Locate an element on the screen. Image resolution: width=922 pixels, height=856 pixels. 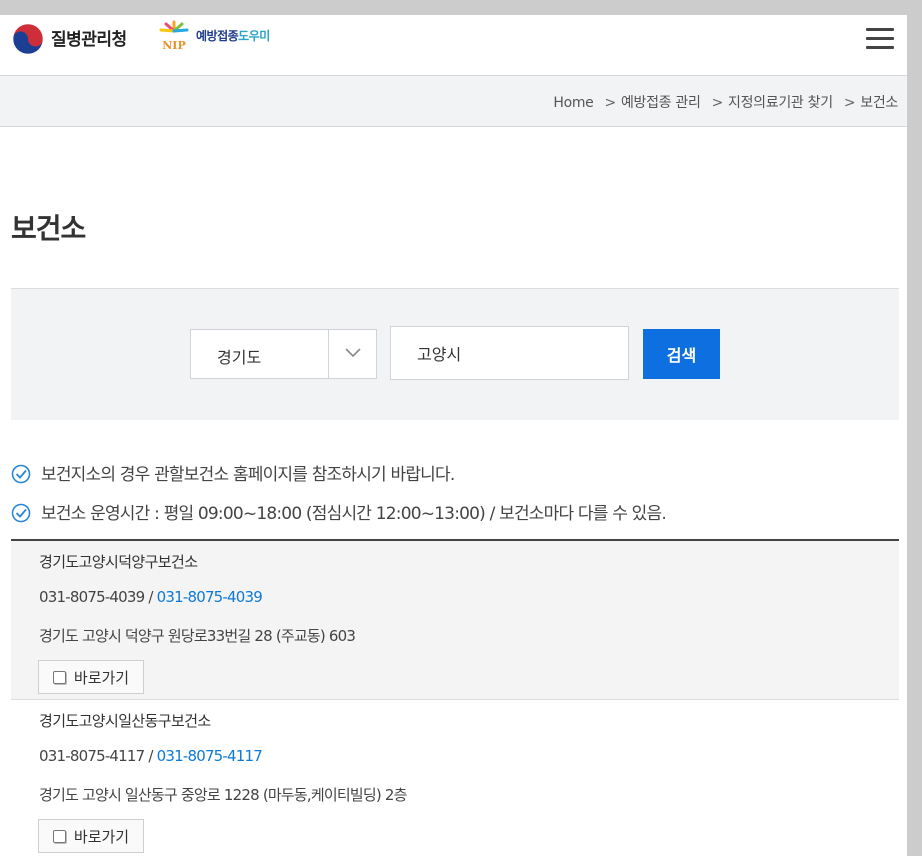
service-name-main: 예방접종 is located at coordinates (217, 36).